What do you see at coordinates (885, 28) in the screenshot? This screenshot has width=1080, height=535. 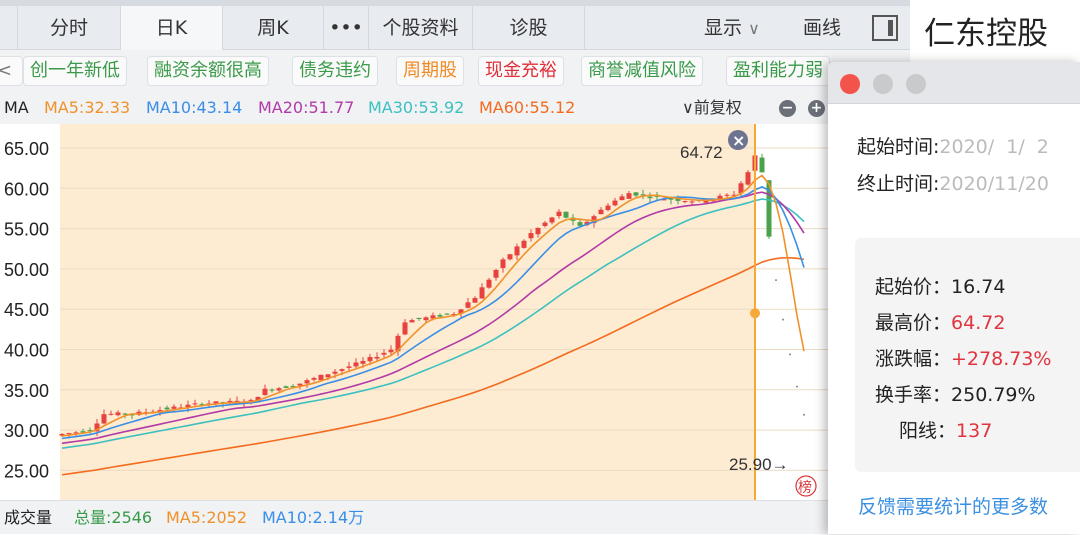 I see `panel-toggle-icon` at bounding box center [885, 28].